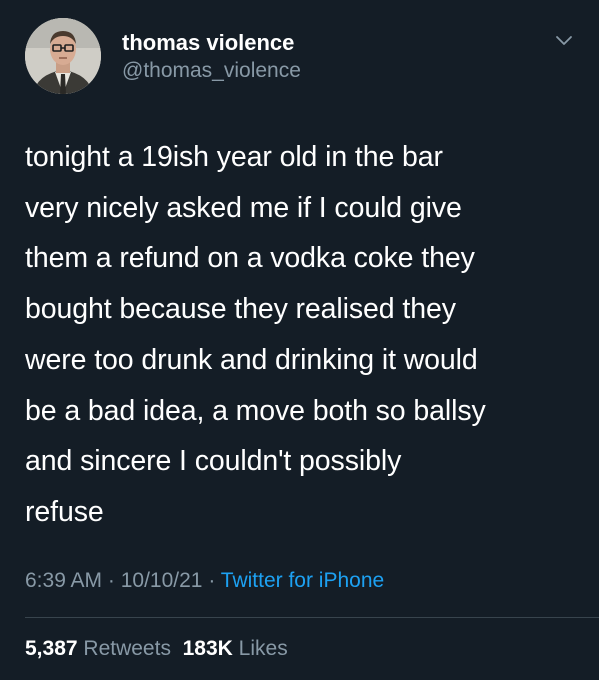  I want to click on avatar, so click(63, 56).